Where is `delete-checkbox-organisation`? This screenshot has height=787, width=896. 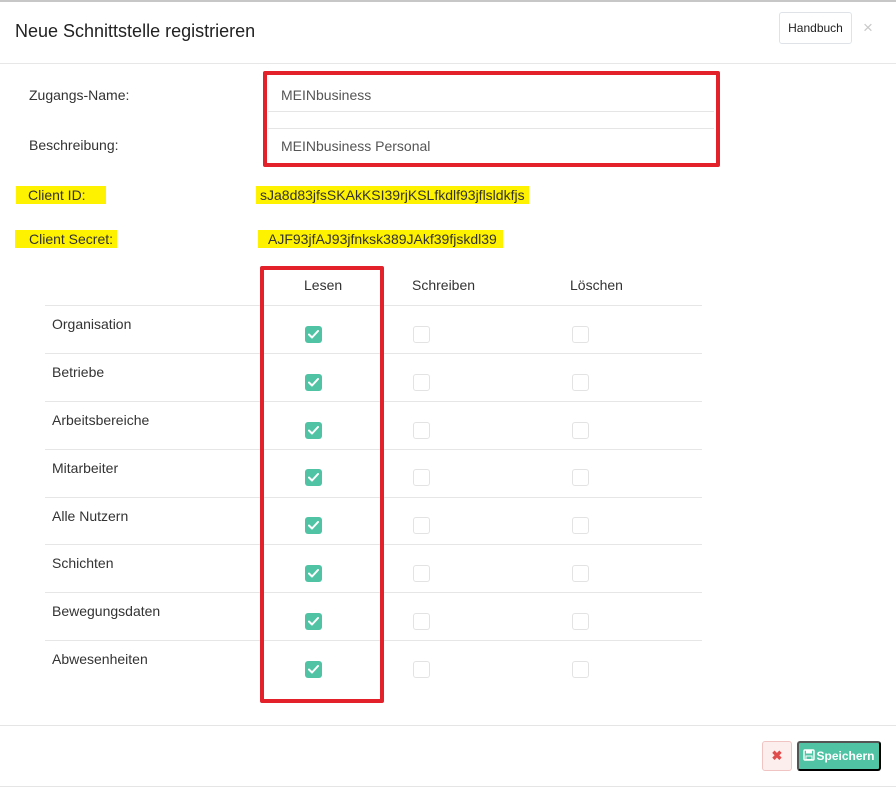
delete-checkbox-organisation is located at coordinates (580, 334).